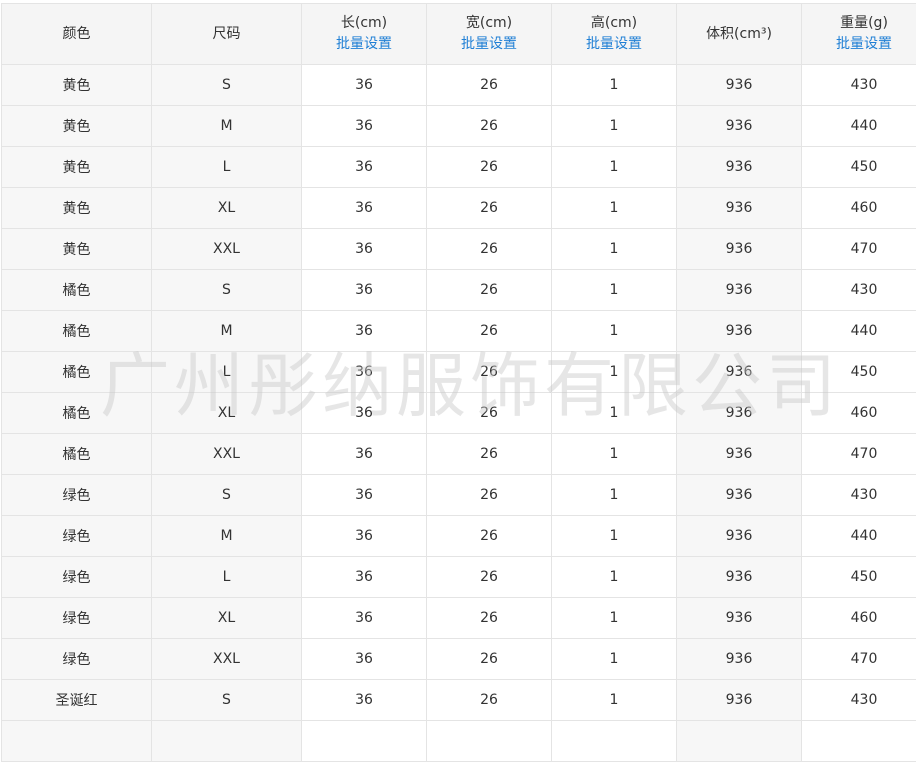 The image size is (916, 762). I want to click on table-row: 橘色XXL36261936470, so click(459, 454).